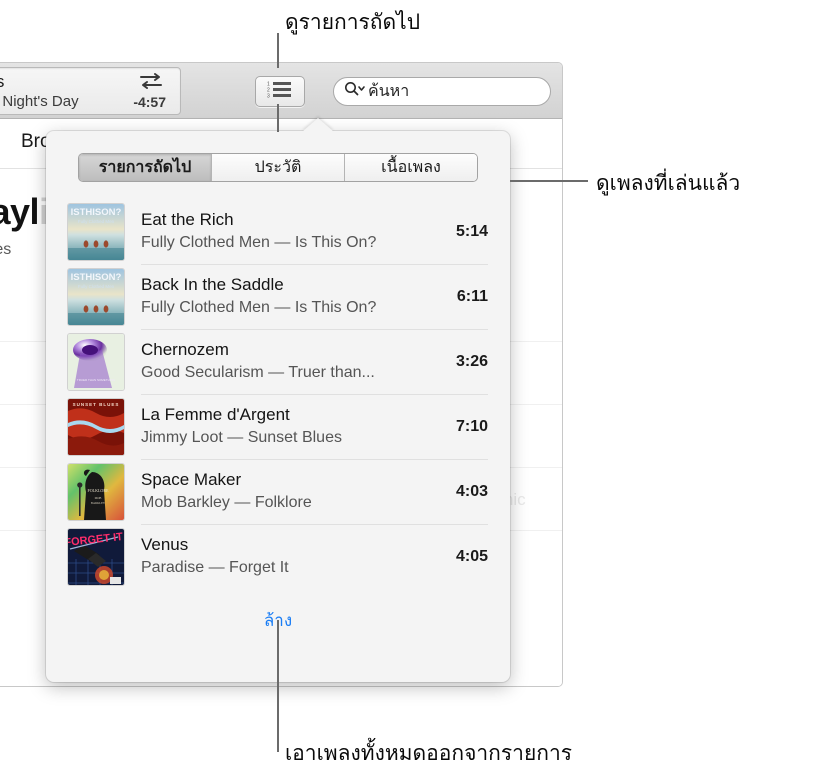 The width and height of the screenshot is (825, 777). Describe the element at coordinates (471, 426) in the screenshot. I see `track-duration: 7:10` at that location.